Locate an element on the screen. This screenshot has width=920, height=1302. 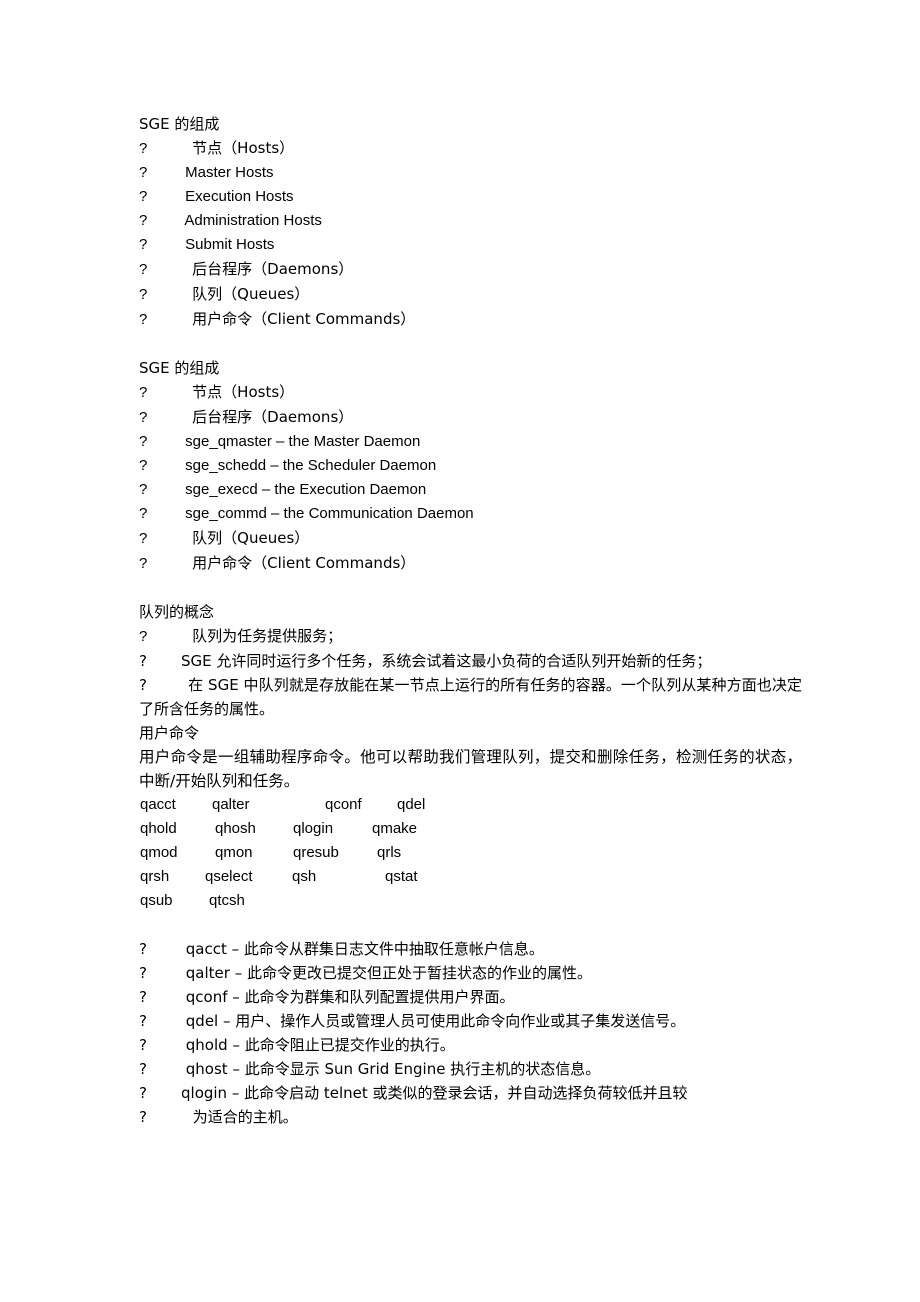
command-cell: qselect is located at coordinates (229, 876).